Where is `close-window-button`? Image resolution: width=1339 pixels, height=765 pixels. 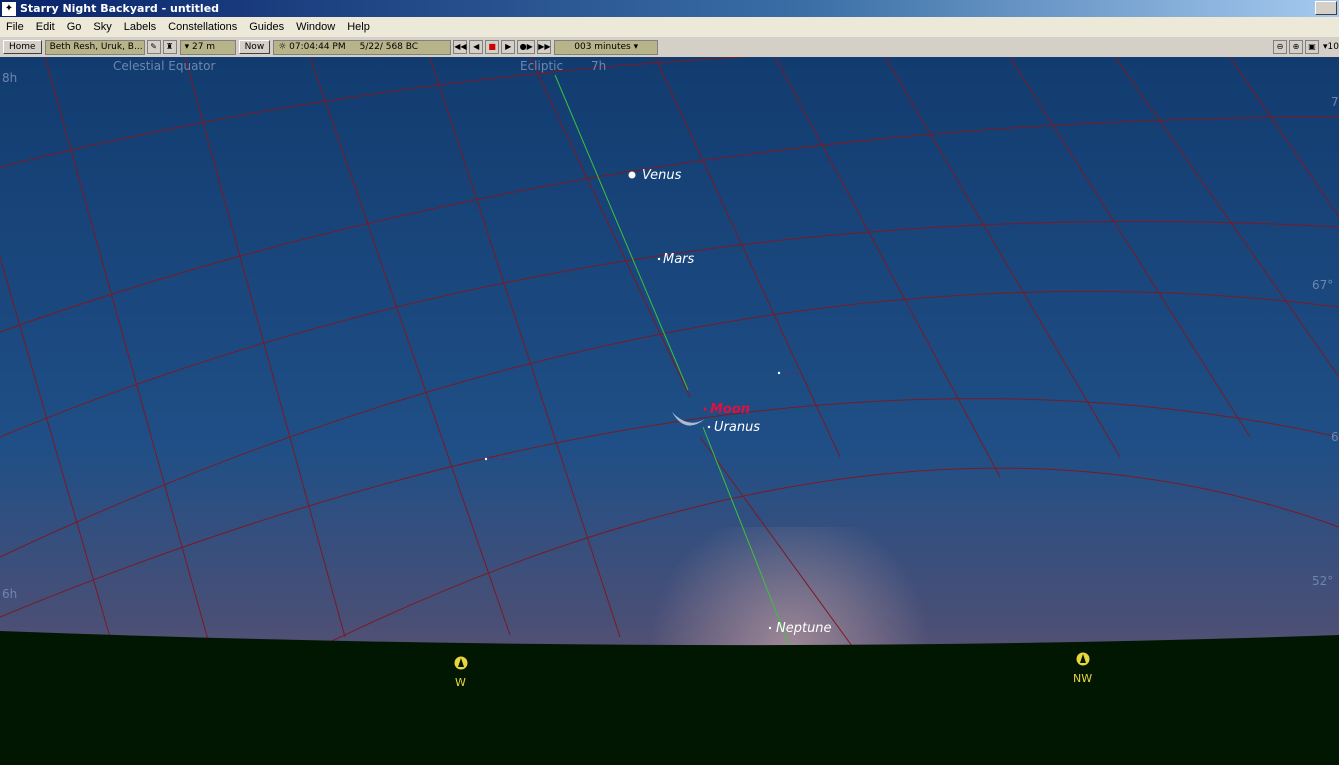
close-window-button is located at coordinates (1326, 8).